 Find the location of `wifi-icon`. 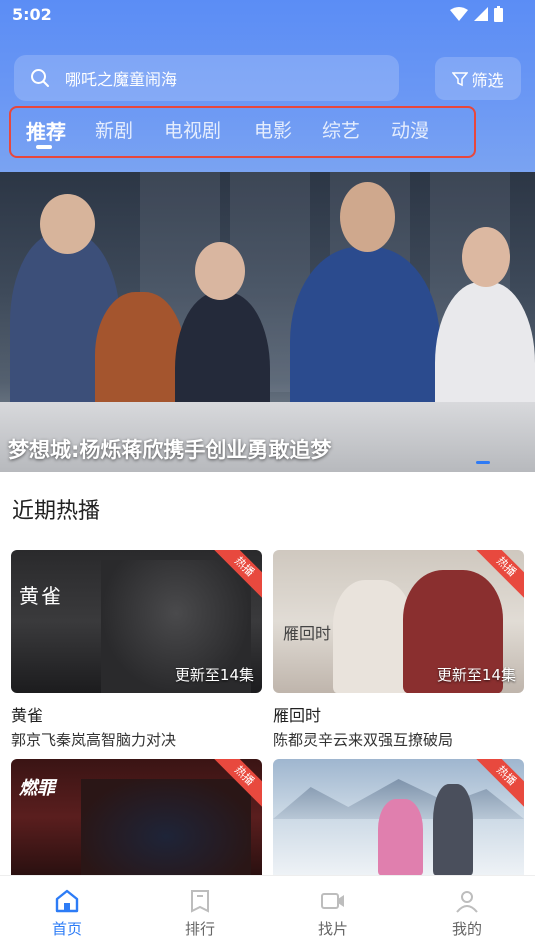

wifi-icon is located at coordinates (459, 14).